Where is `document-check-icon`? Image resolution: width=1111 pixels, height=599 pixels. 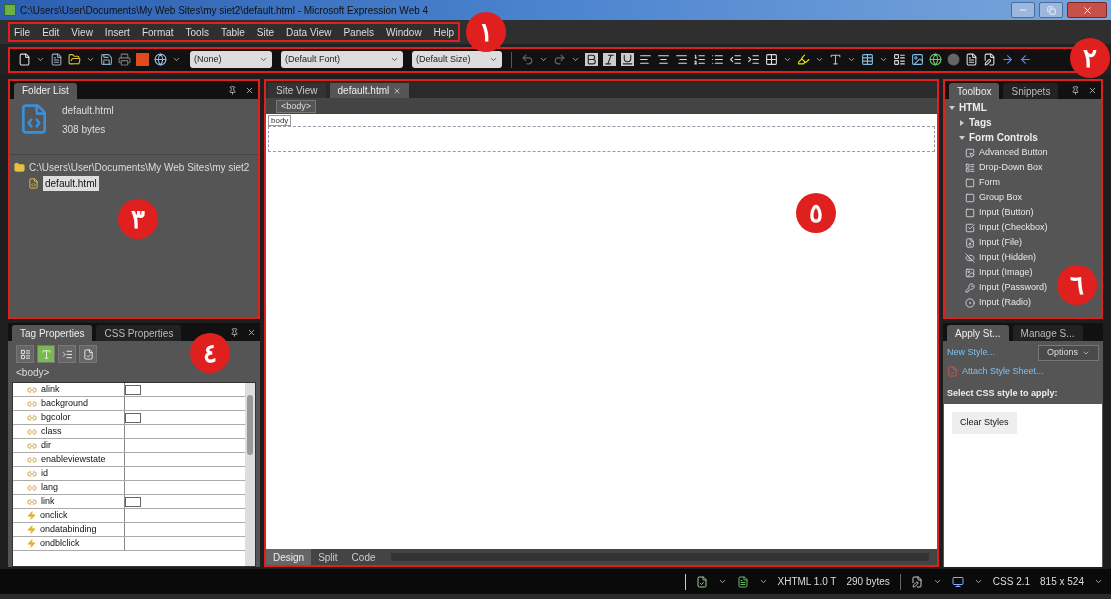
document-check-icon is located at coordinates (701, 581).